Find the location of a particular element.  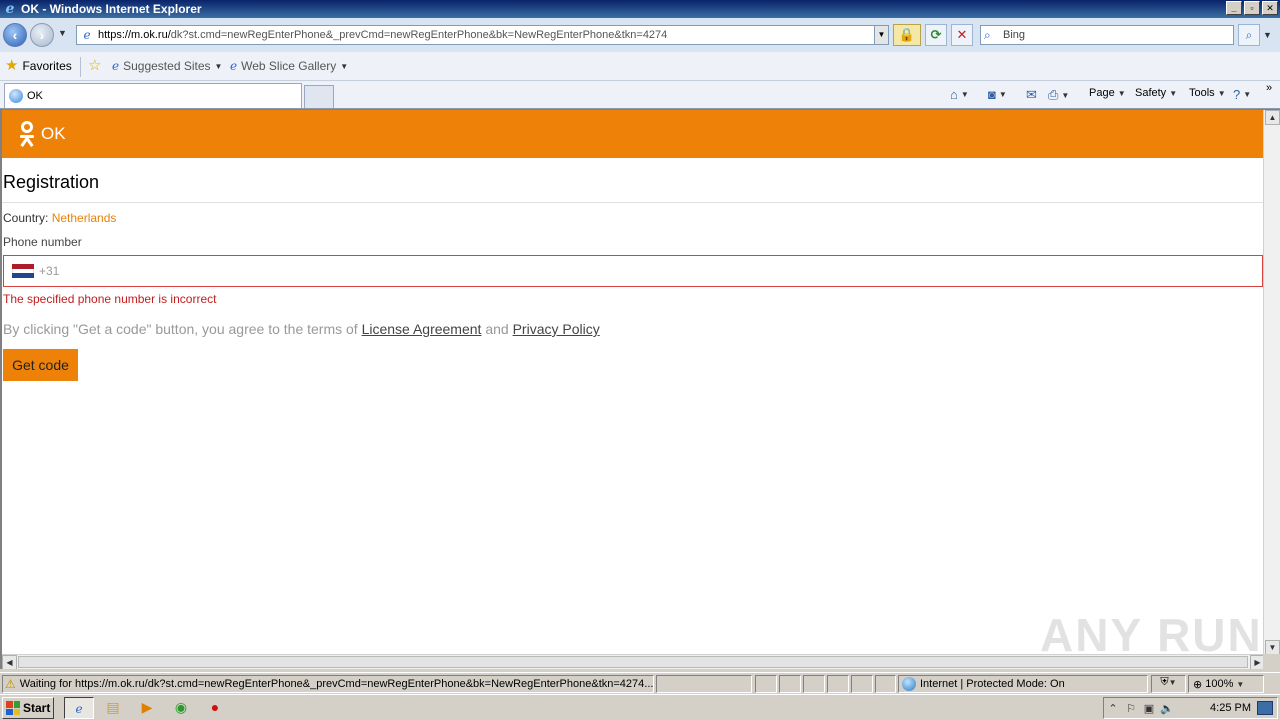

address-dropdown-icon: ▼ is located at coordinates (881, 35).